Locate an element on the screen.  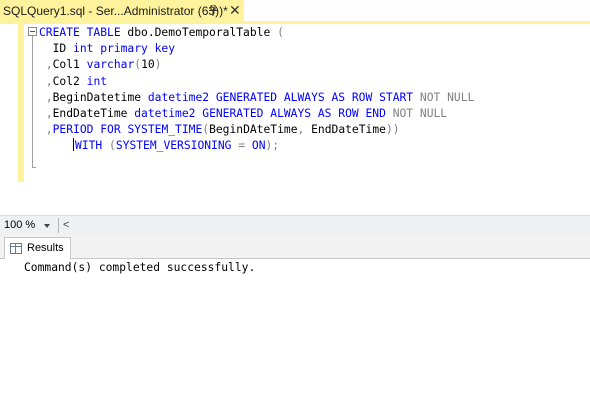
outline-guide is located at coordinates (32, 102).